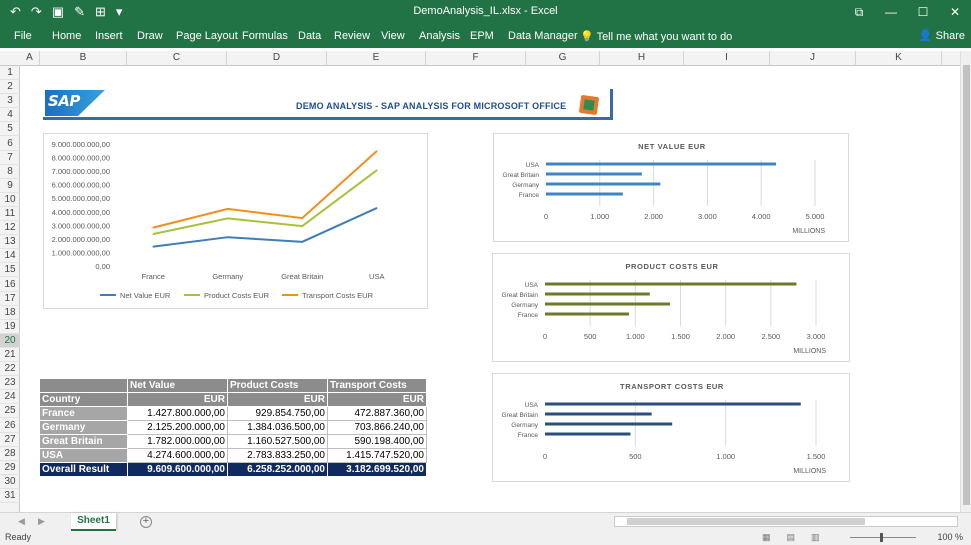  What do you see at coordinates (955, 12) in the screenshot?
I see `close-button: ✕` at bounding box center [955, 12].